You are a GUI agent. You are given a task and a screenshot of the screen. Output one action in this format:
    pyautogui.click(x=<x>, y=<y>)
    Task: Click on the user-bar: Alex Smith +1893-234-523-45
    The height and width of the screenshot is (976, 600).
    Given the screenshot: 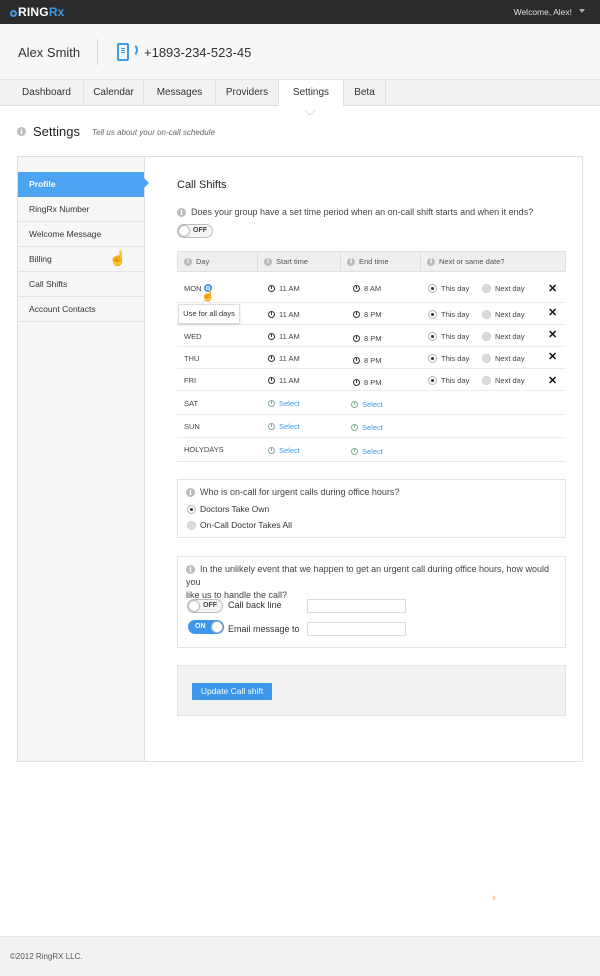 What is the action you would take?
    pyautogui.click(x=300, y=52)
    